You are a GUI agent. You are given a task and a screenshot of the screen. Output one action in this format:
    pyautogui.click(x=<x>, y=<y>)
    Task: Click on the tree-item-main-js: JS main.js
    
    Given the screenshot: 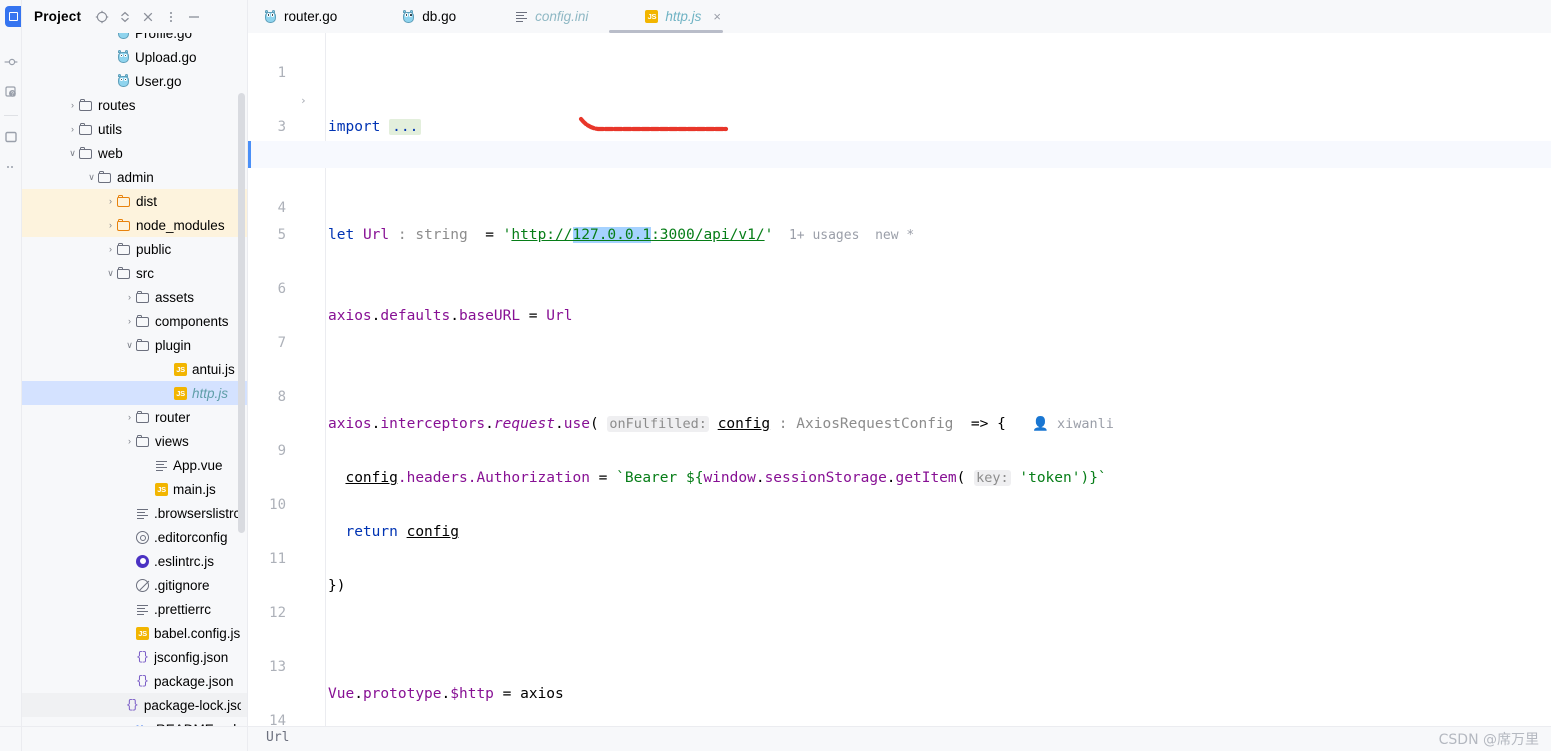 What is the action you would take?
    pyautogui.click(x=134, y=489)
    